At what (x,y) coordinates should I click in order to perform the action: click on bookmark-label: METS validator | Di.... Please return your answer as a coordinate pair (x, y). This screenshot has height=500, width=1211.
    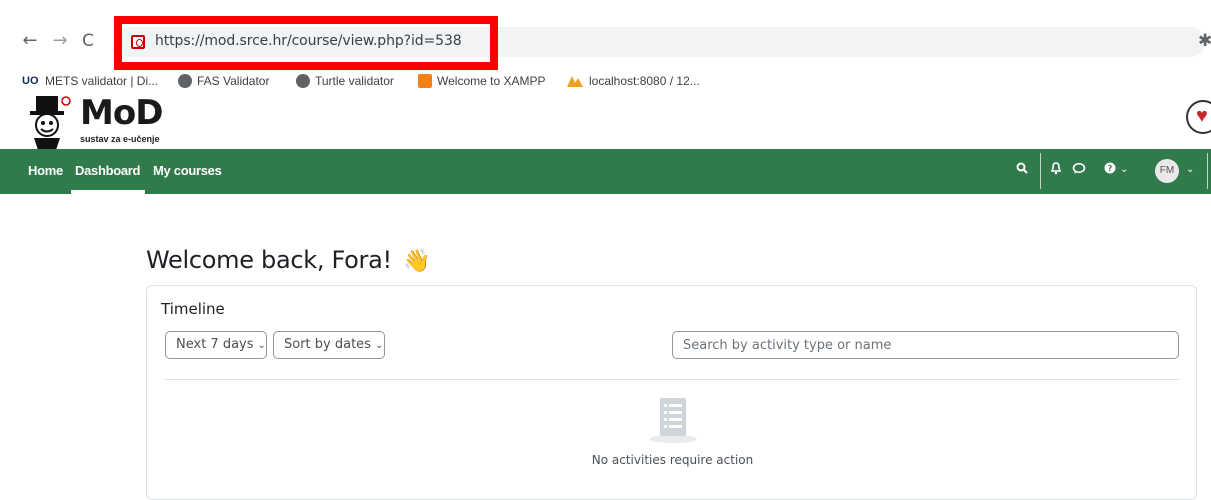
    Looking at the image, I should click on (102, 81).